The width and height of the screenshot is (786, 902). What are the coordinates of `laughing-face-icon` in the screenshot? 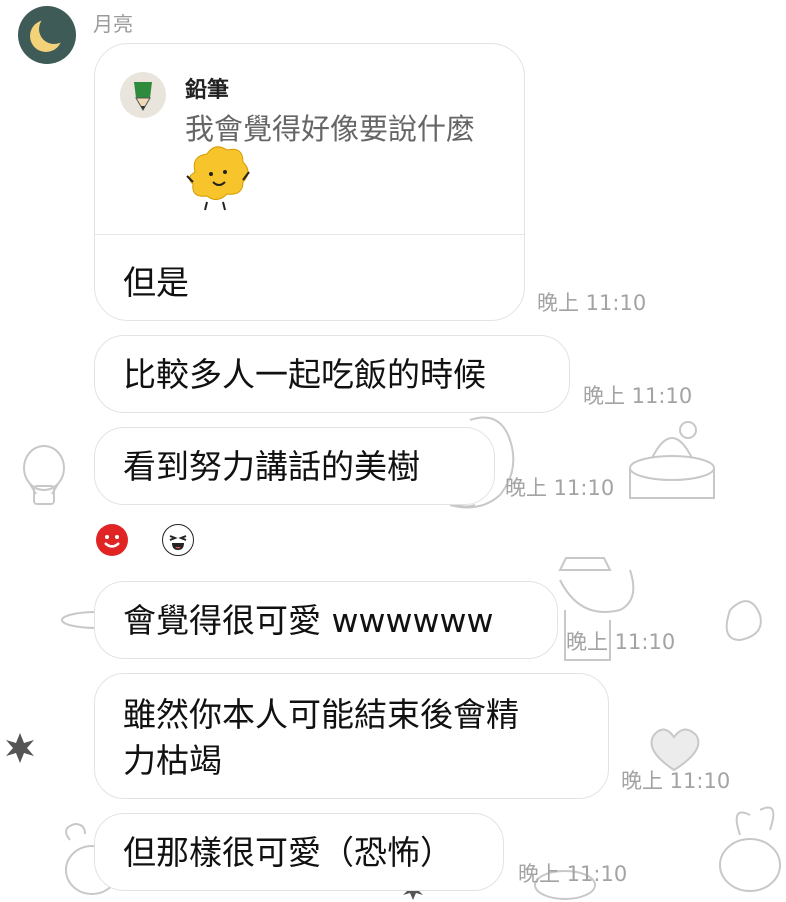 It's located at (178, 540).